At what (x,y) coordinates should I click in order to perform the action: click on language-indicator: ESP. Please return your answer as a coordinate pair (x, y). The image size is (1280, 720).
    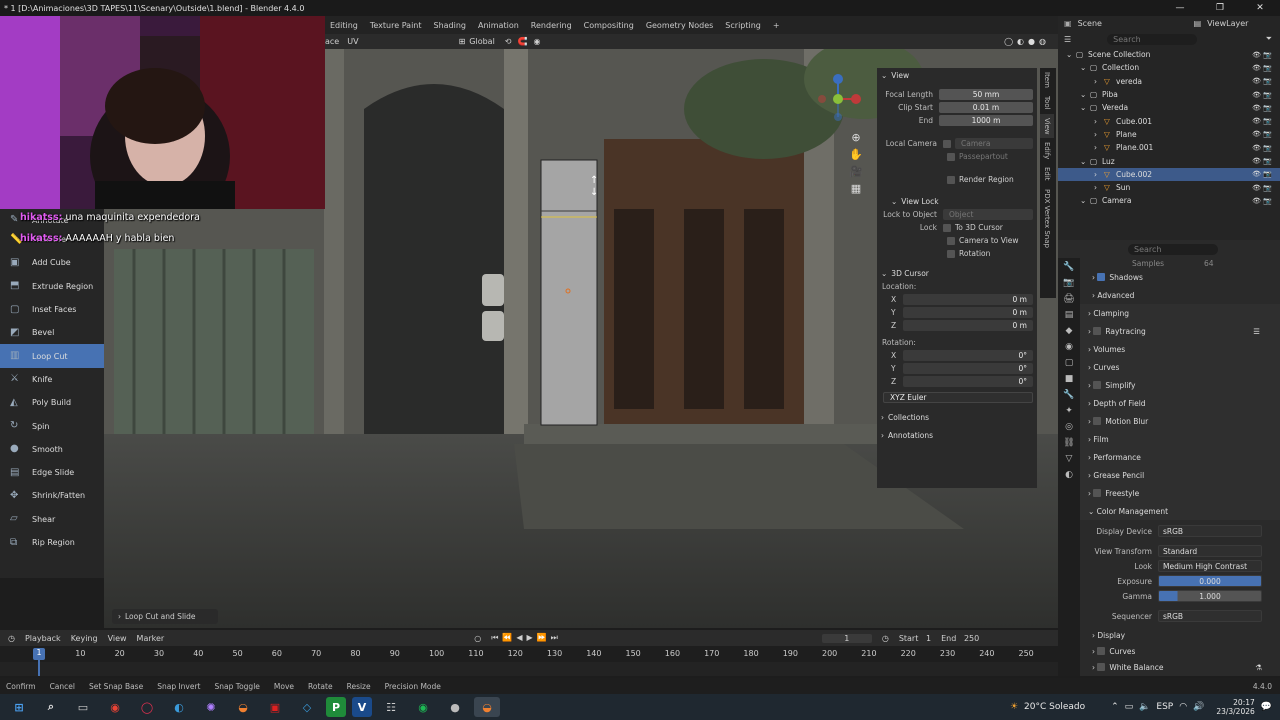
    Looking at the image, I should click on (1164, 707).